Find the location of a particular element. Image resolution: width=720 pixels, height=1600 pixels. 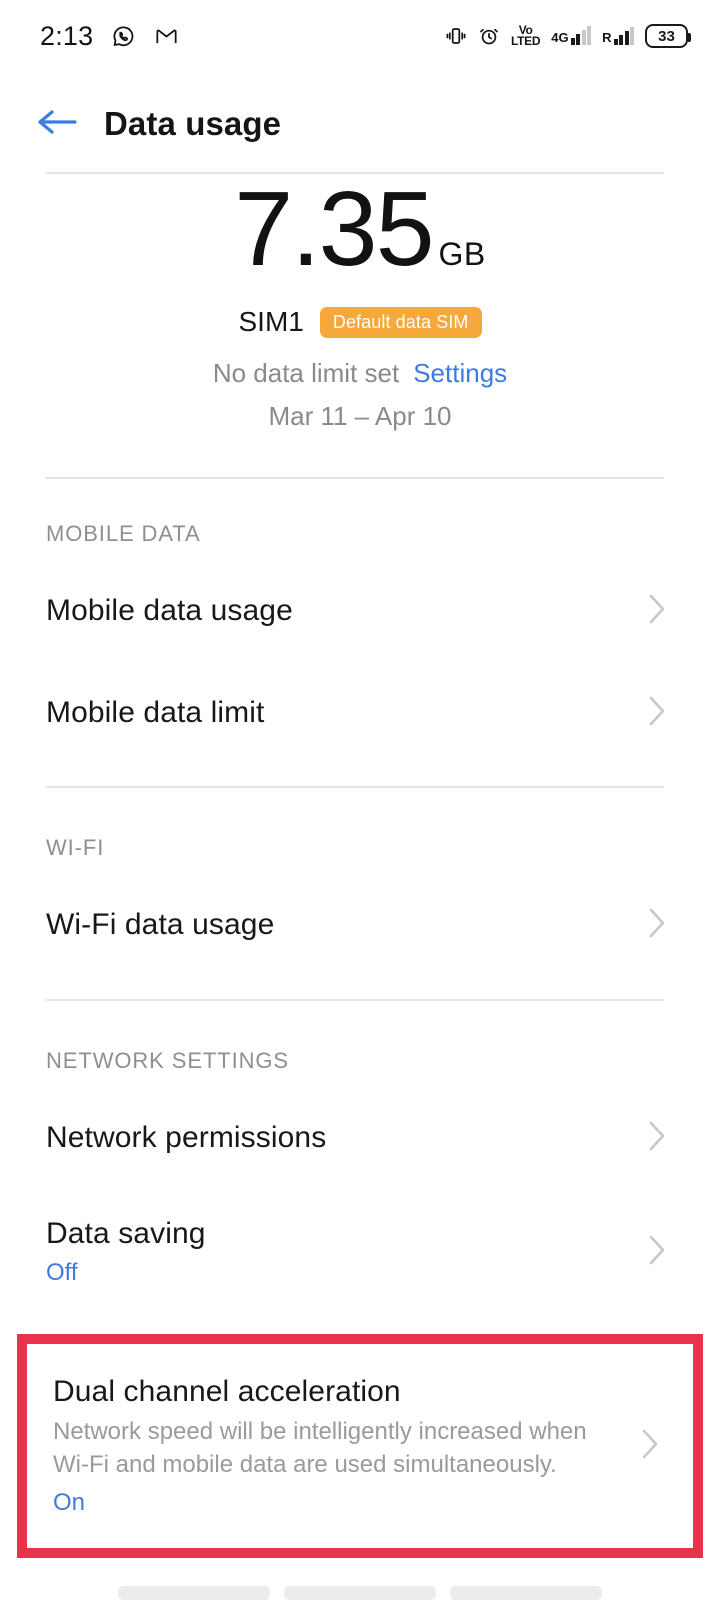

bottom-navigation-bar is located at coordinates (360, 1589).